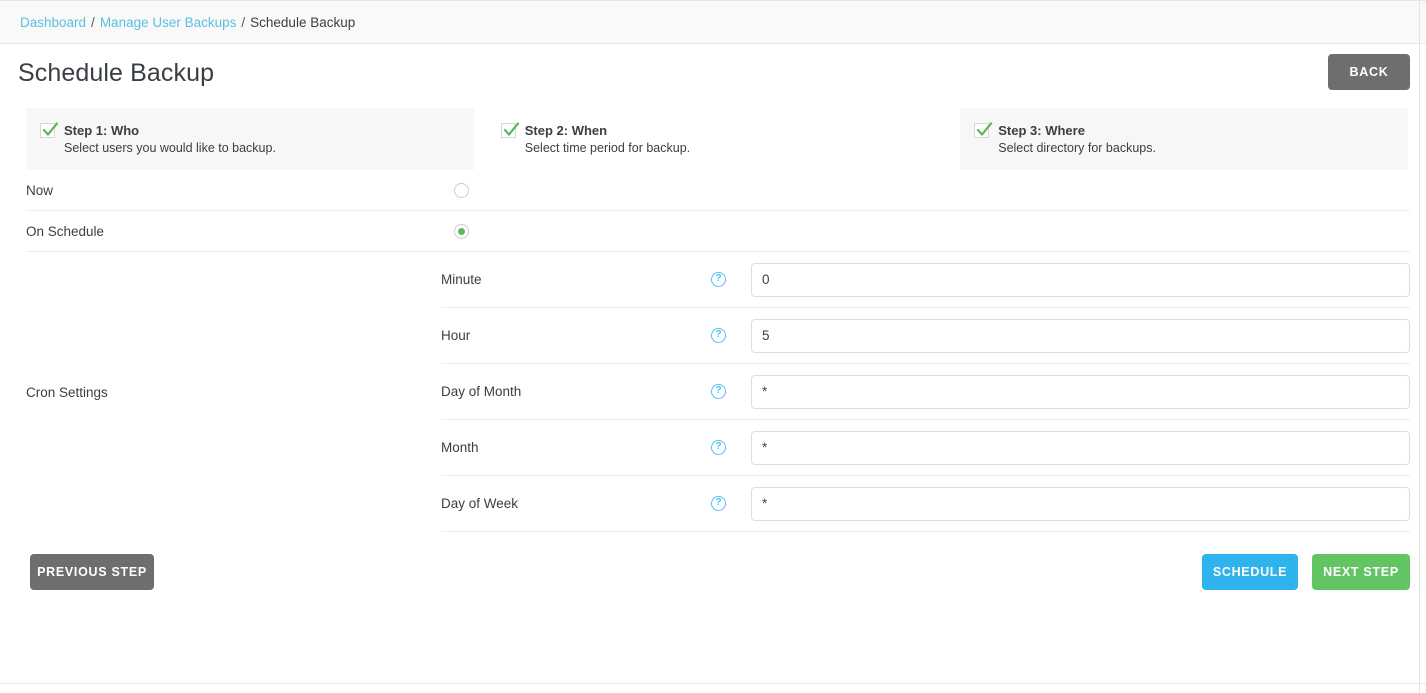 The height and width of the screenshot is (693, 1426). What do you see at coordinates (481, 391) in the screenshot?
I see `cron-label-day-of-month: Day of Month` at bounding box center [481, 391].